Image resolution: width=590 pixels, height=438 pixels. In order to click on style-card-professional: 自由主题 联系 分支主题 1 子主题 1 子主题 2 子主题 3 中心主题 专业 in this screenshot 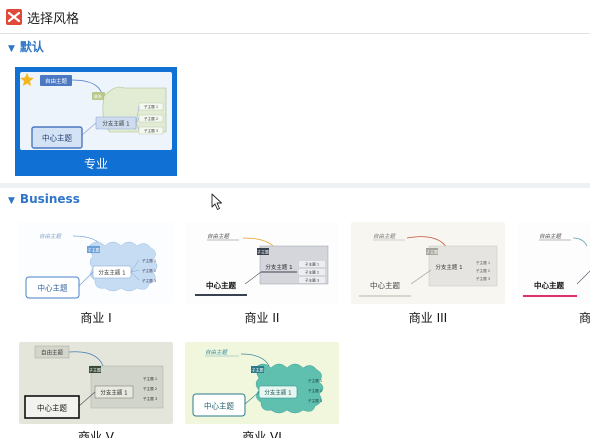, I will do `click(96, 121)`.